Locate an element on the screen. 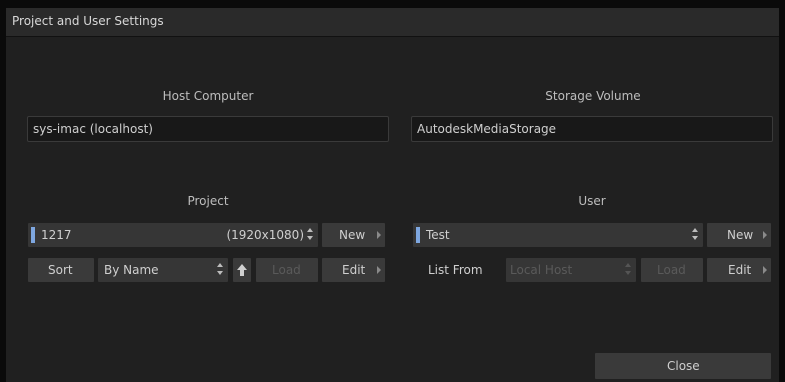 This screenshot has width=785, height=382. host-computer-label: Host Computer is located at coordinates (208, 96).